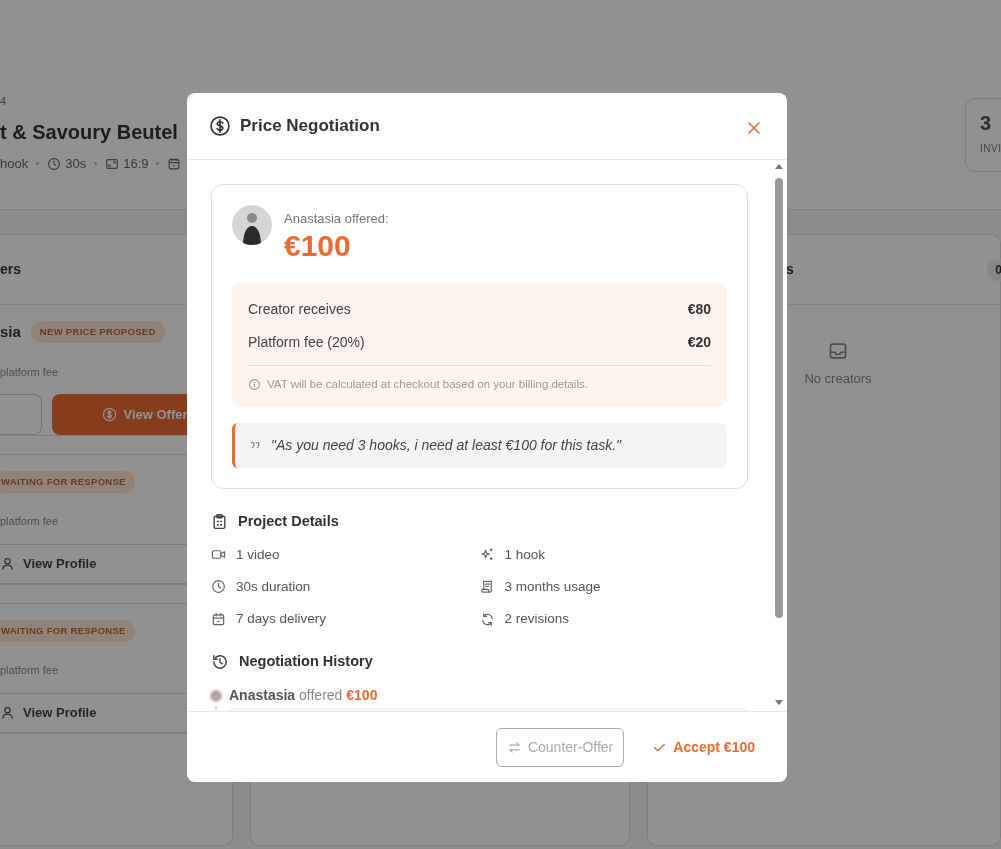 This screenshot has height=849, width=1001. Describe the element at coordinates (699, 342) in the screenshot. I see `breakdown-value: €20` at that location.